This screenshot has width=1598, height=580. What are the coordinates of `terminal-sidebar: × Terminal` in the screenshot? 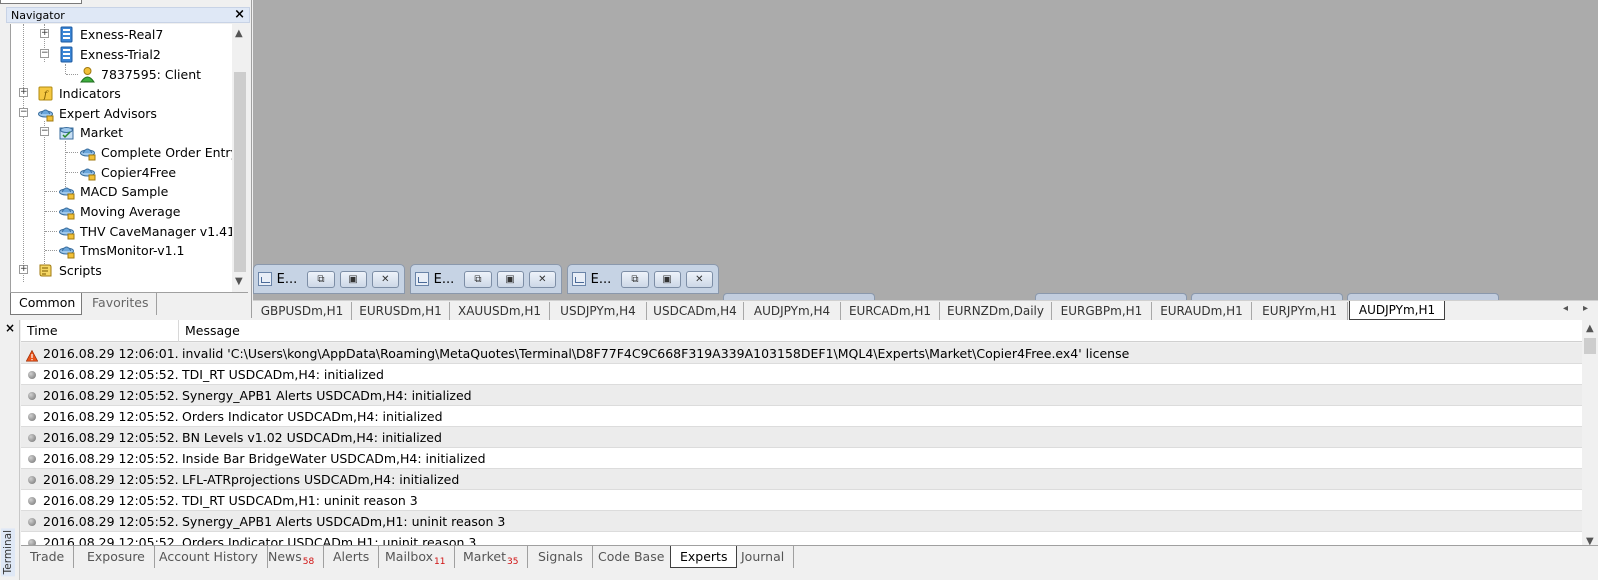 It's located at (10, 450).